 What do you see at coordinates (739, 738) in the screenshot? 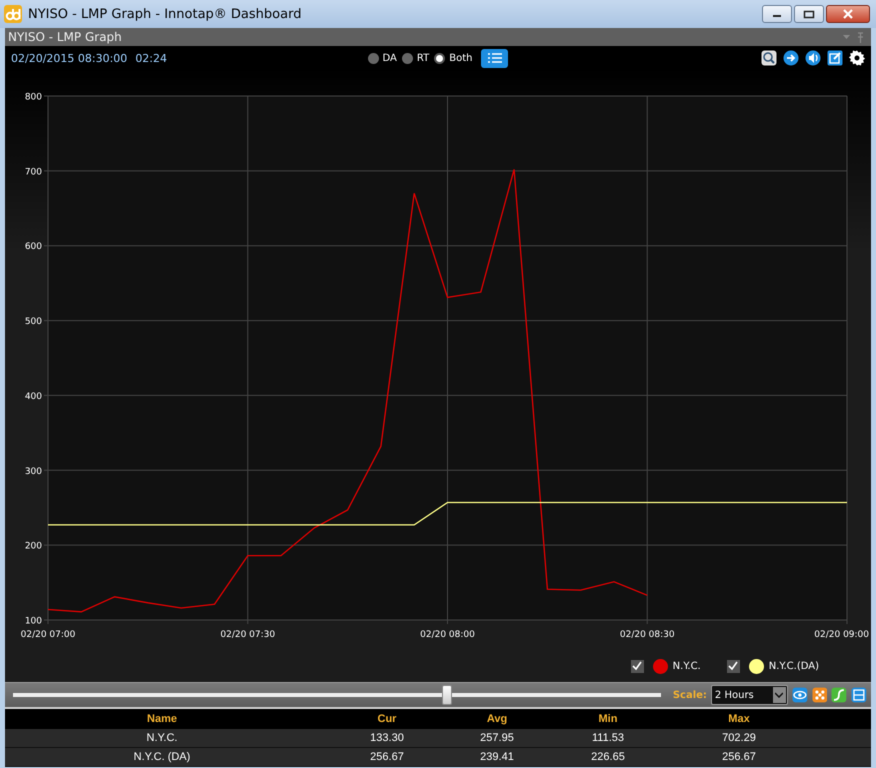
I see `table-cell-text: 702.29` at bounding box center [739, 738].